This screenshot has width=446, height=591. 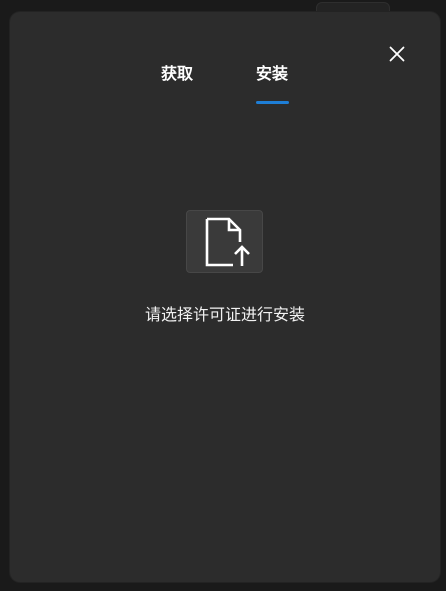 I want to click on file-upload-icon, so click(x=227, y=241).